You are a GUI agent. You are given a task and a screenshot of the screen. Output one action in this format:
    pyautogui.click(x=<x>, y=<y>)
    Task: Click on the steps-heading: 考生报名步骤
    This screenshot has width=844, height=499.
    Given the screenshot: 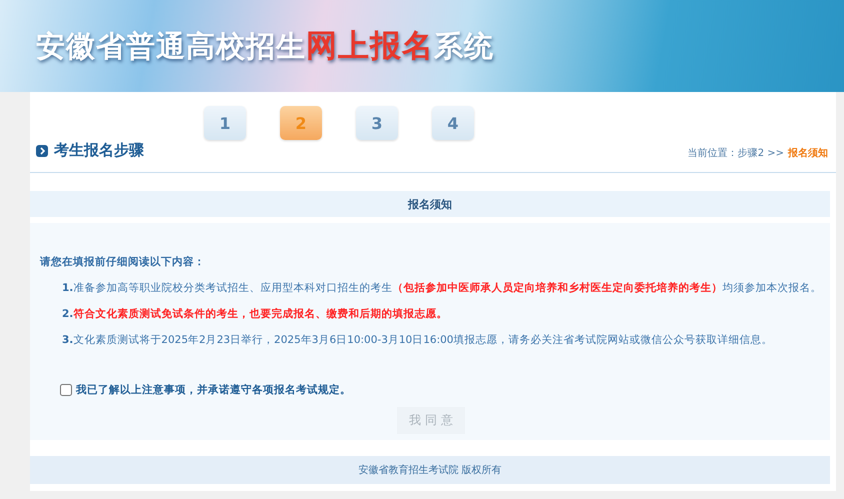 What is the action you would take?
    pyautogui.click(x=99, y=150)
    